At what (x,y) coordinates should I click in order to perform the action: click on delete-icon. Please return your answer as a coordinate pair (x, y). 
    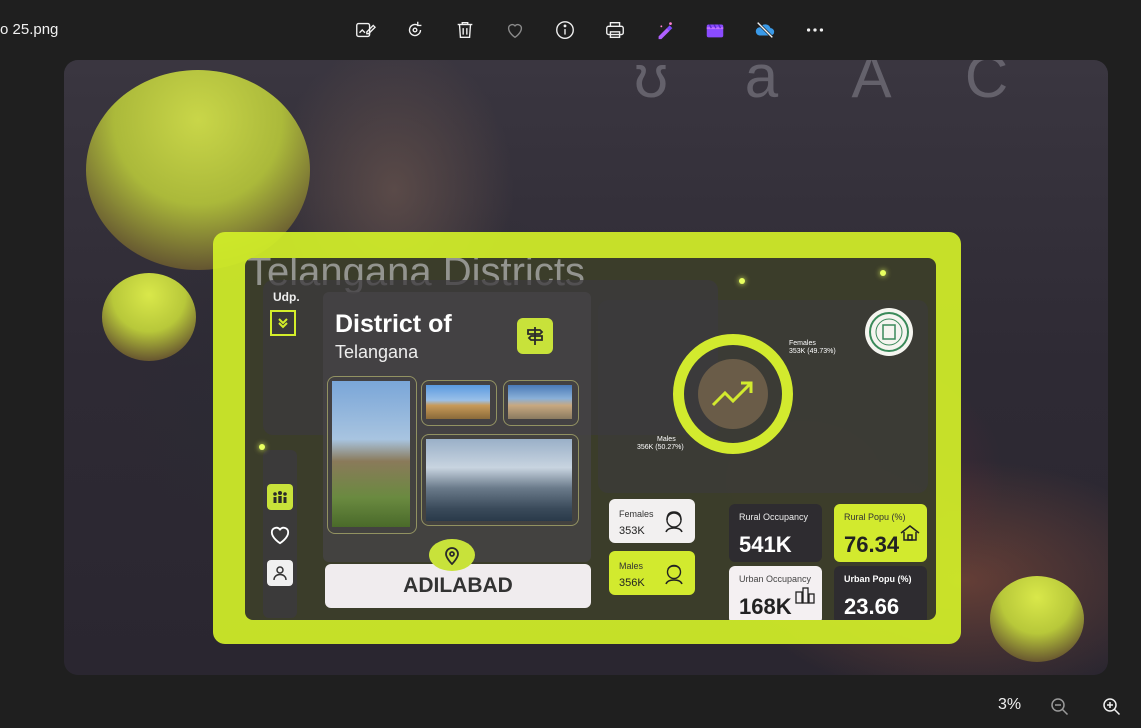
    Looking at the image, I should click on (465, 30).